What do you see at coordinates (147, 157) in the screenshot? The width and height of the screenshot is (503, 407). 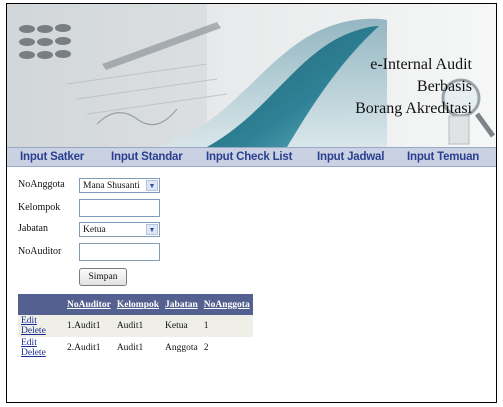 I see `nav-item-input-standar: Input Standar` at bounding box center [147, 157].